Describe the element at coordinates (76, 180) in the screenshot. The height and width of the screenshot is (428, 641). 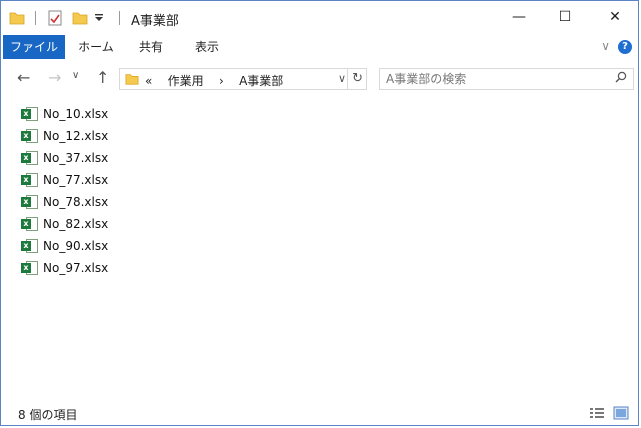
I see `file-name: No_77.xlsx` at that location.